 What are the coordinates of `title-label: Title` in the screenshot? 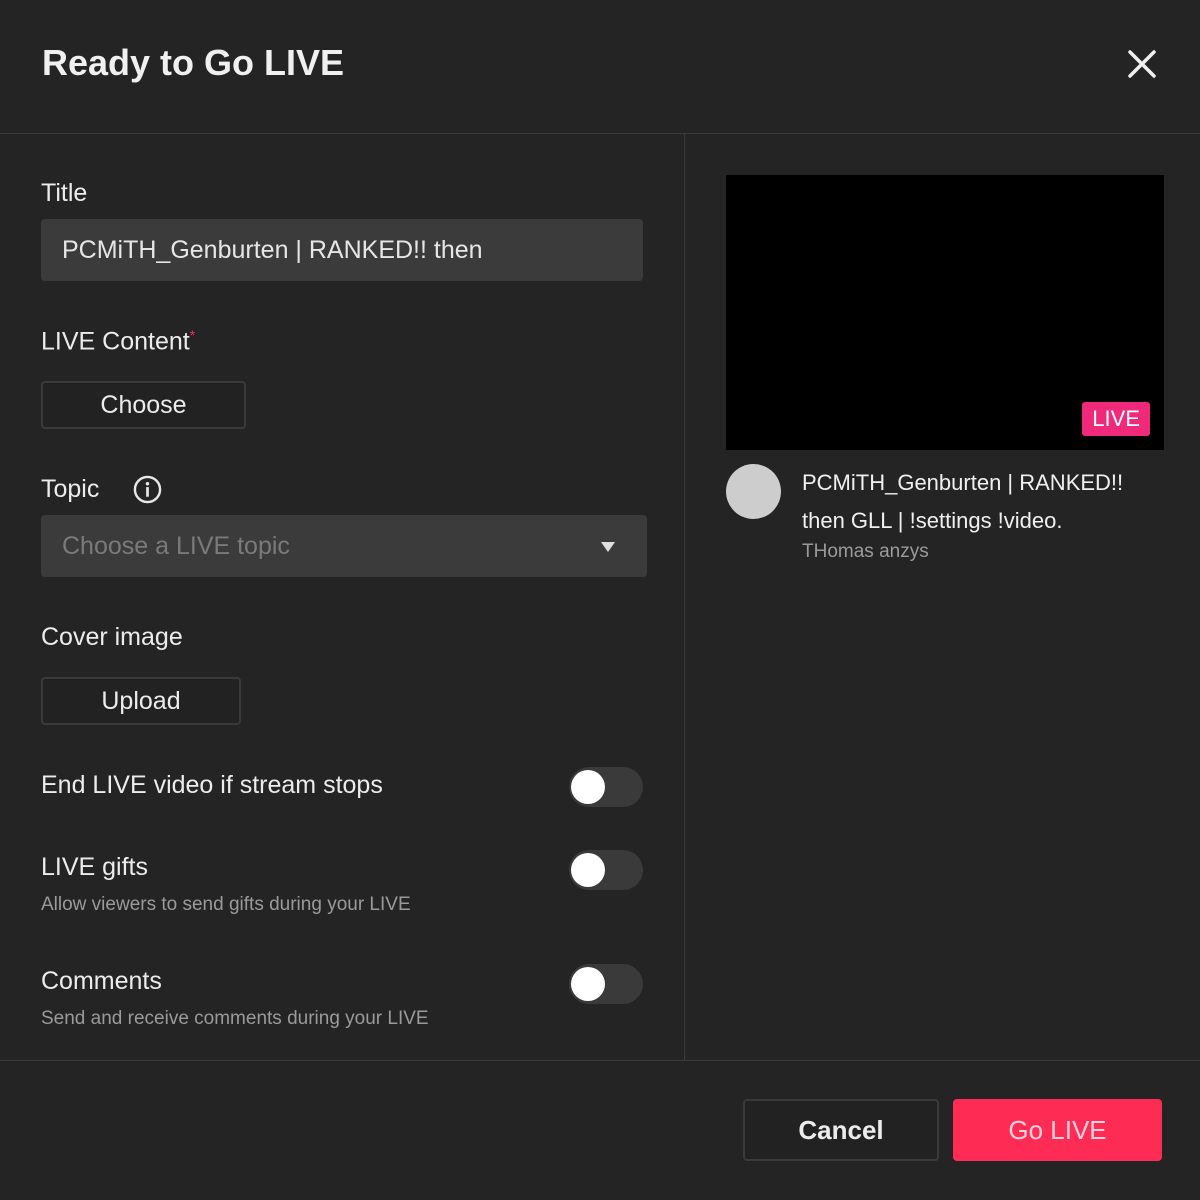 It's located at (64, 193).